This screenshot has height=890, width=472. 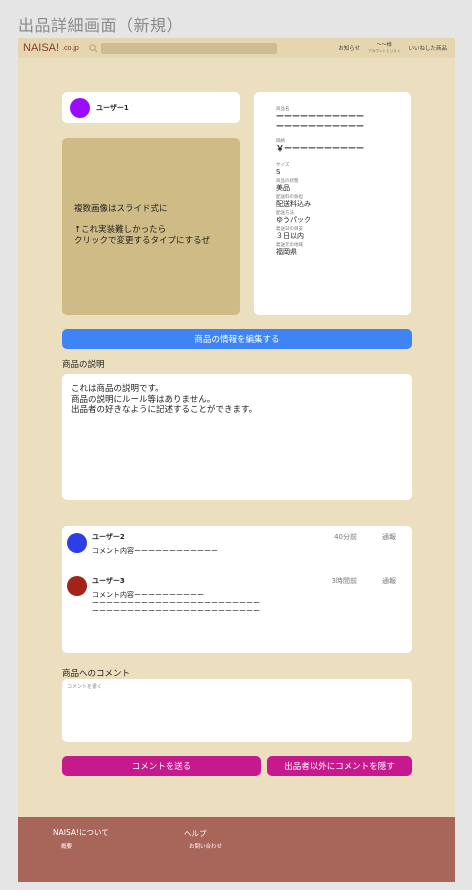 What do you see at coordinates (339, 766) in the screenshot?
I see `hide-comments-button: 出品者以外にコメントを隠す` at bounding box center [339, 766].